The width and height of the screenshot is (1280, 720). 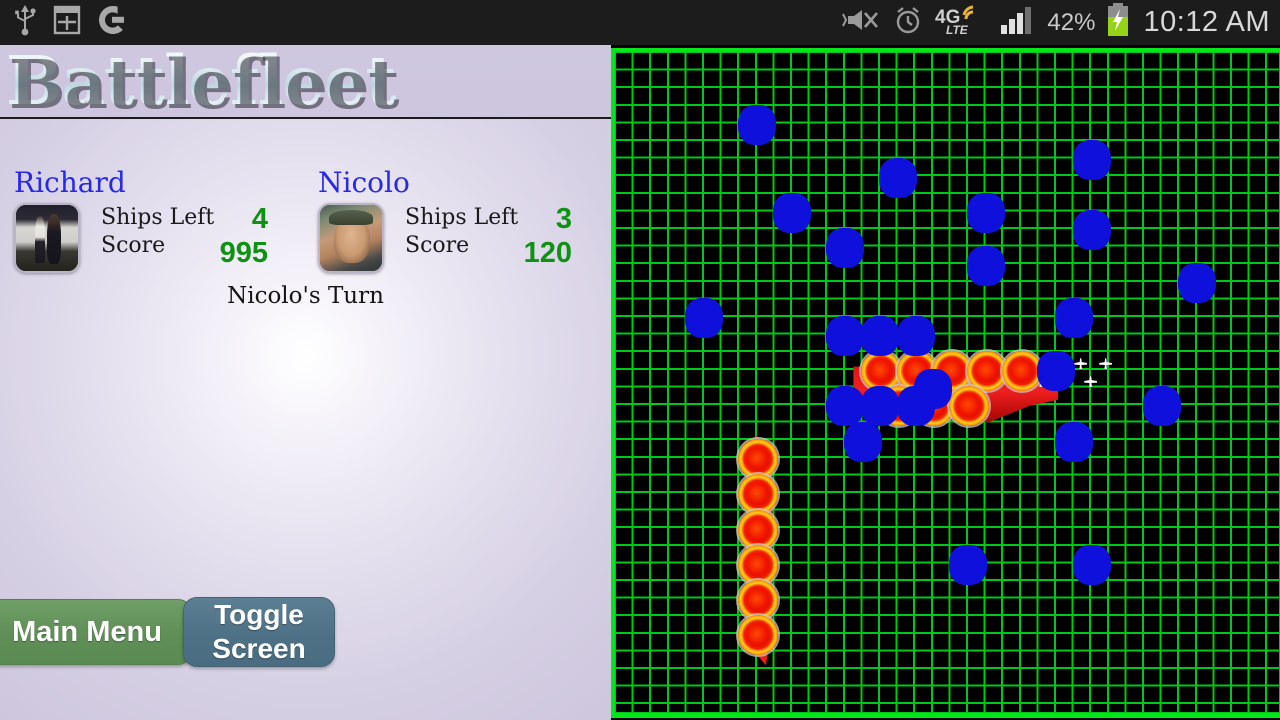 I want to click on battery-percent-label: 42%, so click(x=1071, y=22).